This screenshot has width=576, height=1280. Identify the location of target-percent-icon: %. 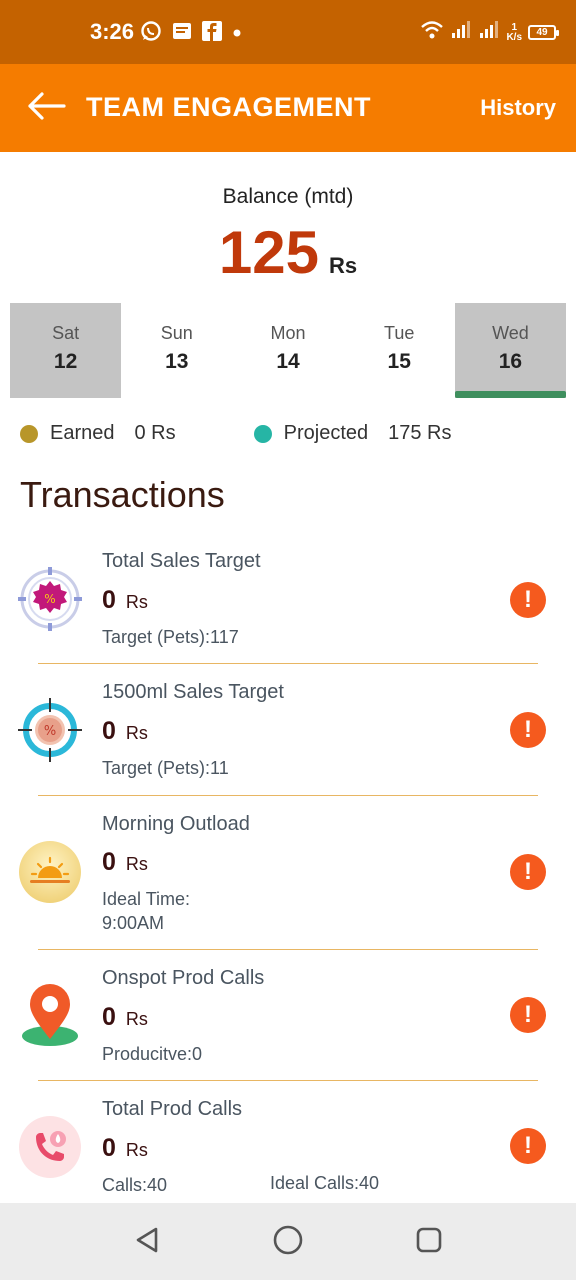
(50, 599).